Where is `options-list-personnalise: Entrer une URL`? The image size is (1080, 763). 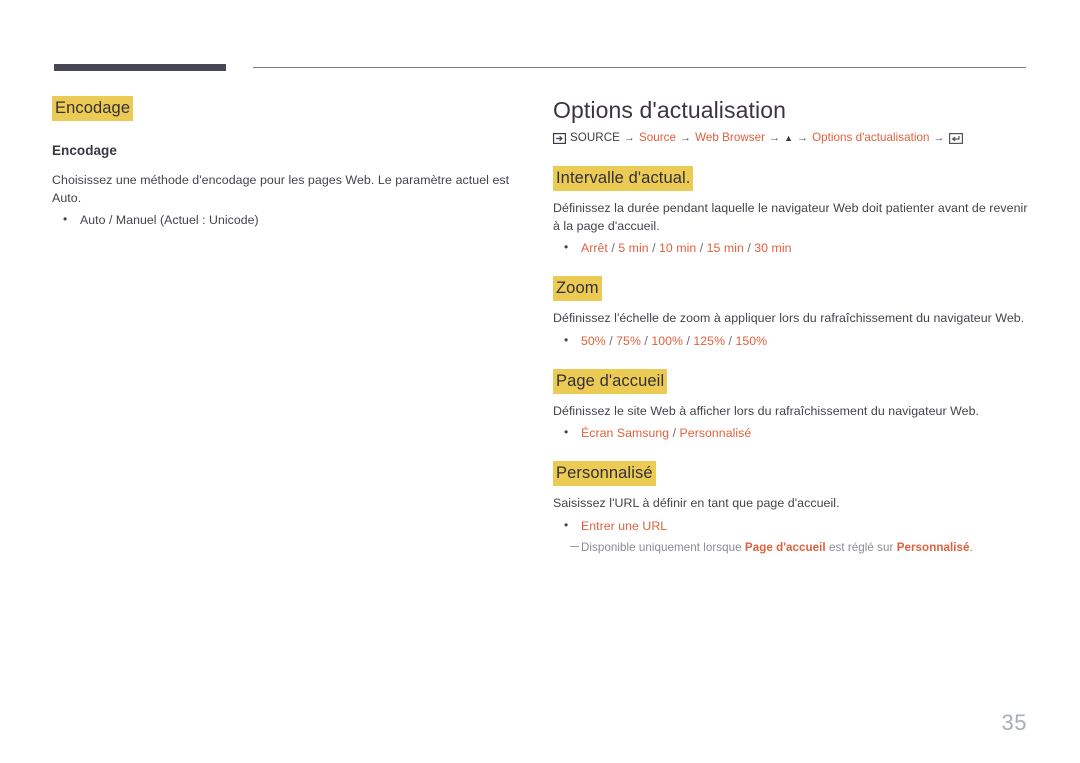
options-list-personnalise: Entrer une URL is located at coordinates (793, 525).